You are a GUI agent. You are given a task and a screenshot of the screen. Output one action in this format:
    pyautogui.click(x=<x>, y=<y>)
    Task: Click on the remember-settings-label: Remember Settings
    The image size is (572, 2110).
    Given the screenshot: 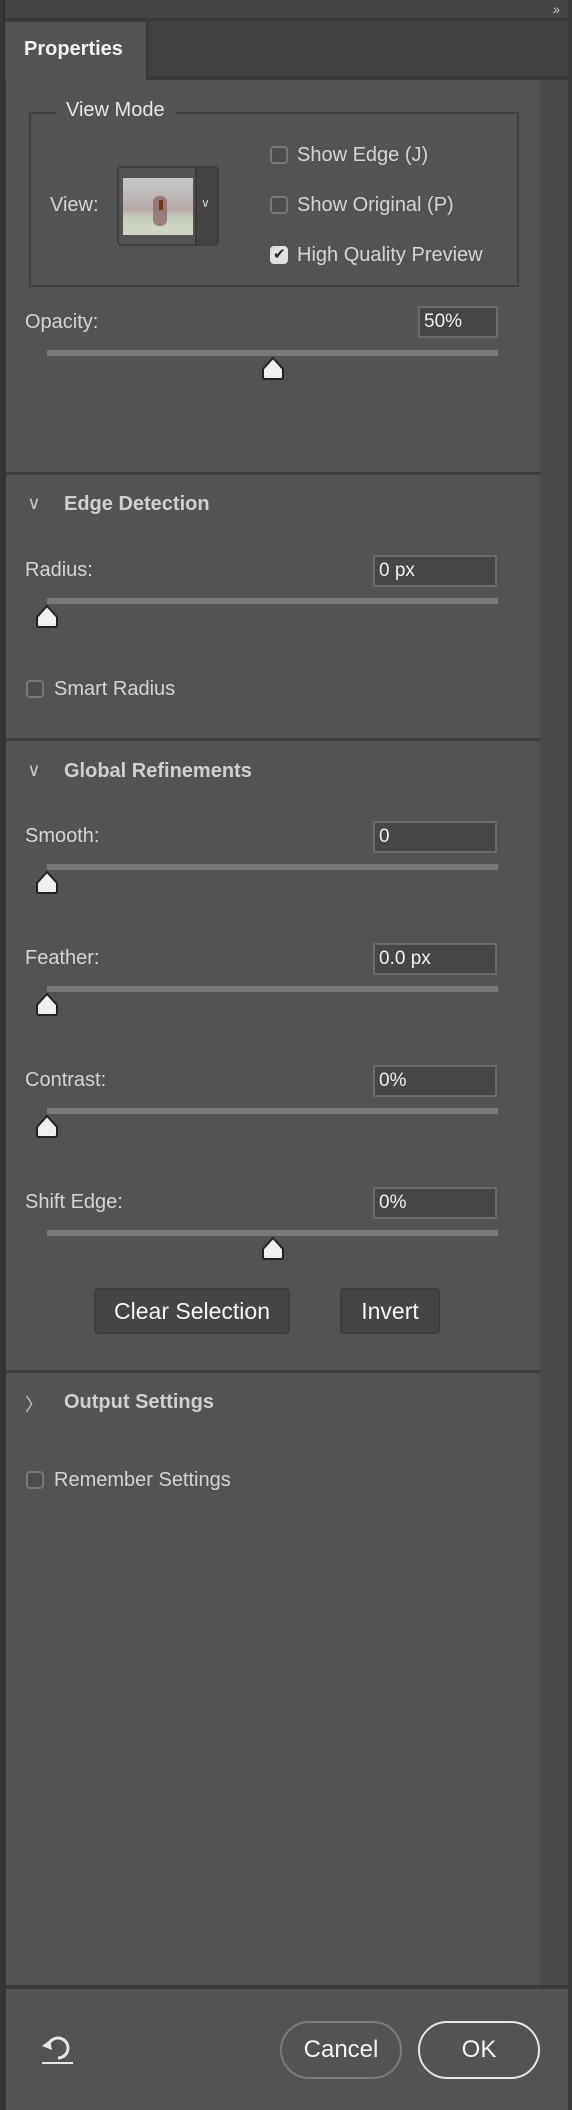 What is the action you would take?
    pyautogui.click(x=142, y=1480)
    